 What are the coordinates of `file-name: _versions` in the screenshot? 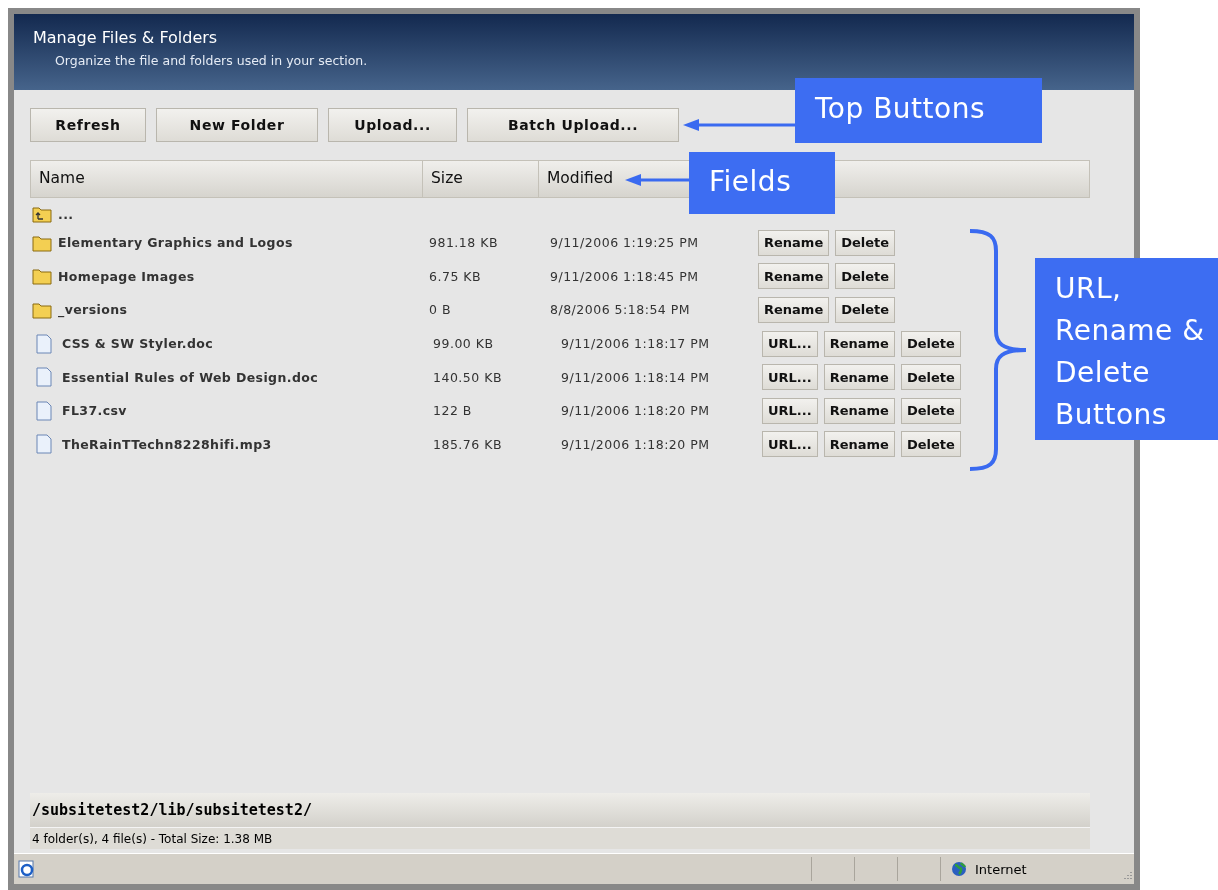 It's located at (93, 310).